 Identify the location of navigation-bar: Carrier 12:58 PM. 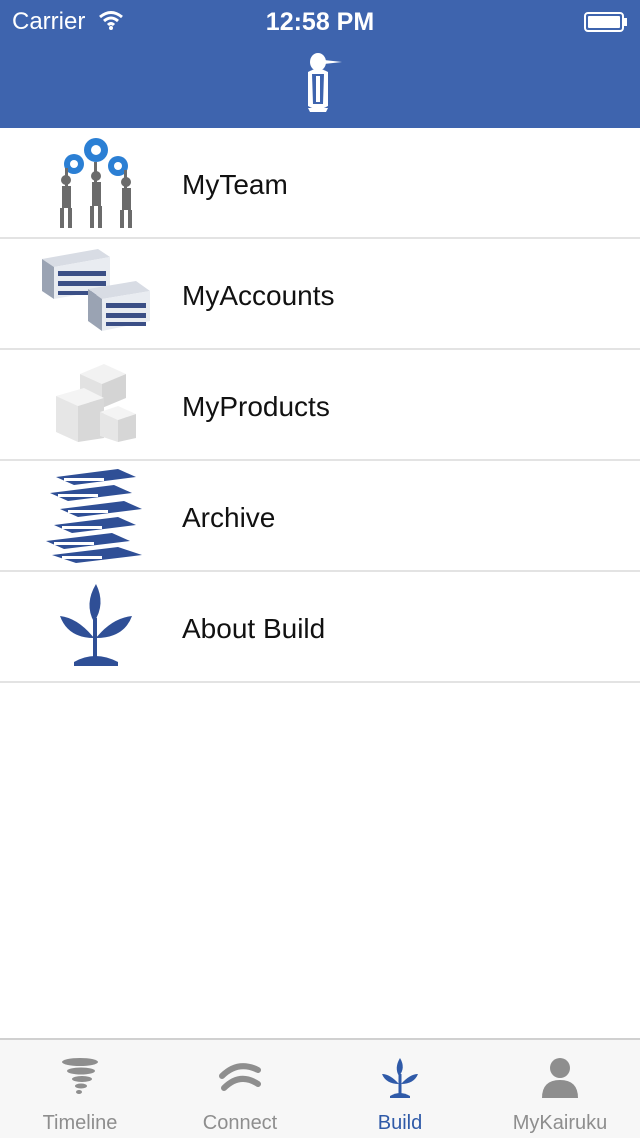
(320, 64).